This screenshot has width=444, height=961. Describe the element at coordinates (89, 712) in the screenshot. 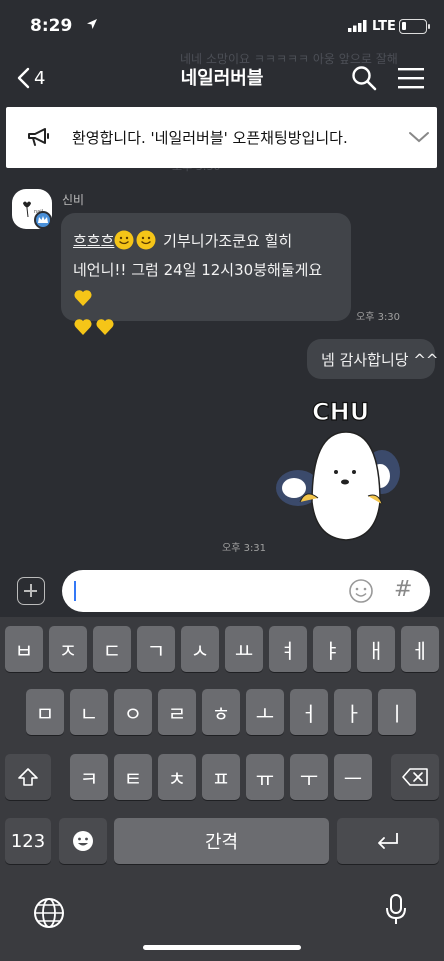

I see `key-row2-2: ㄴ` at that location.